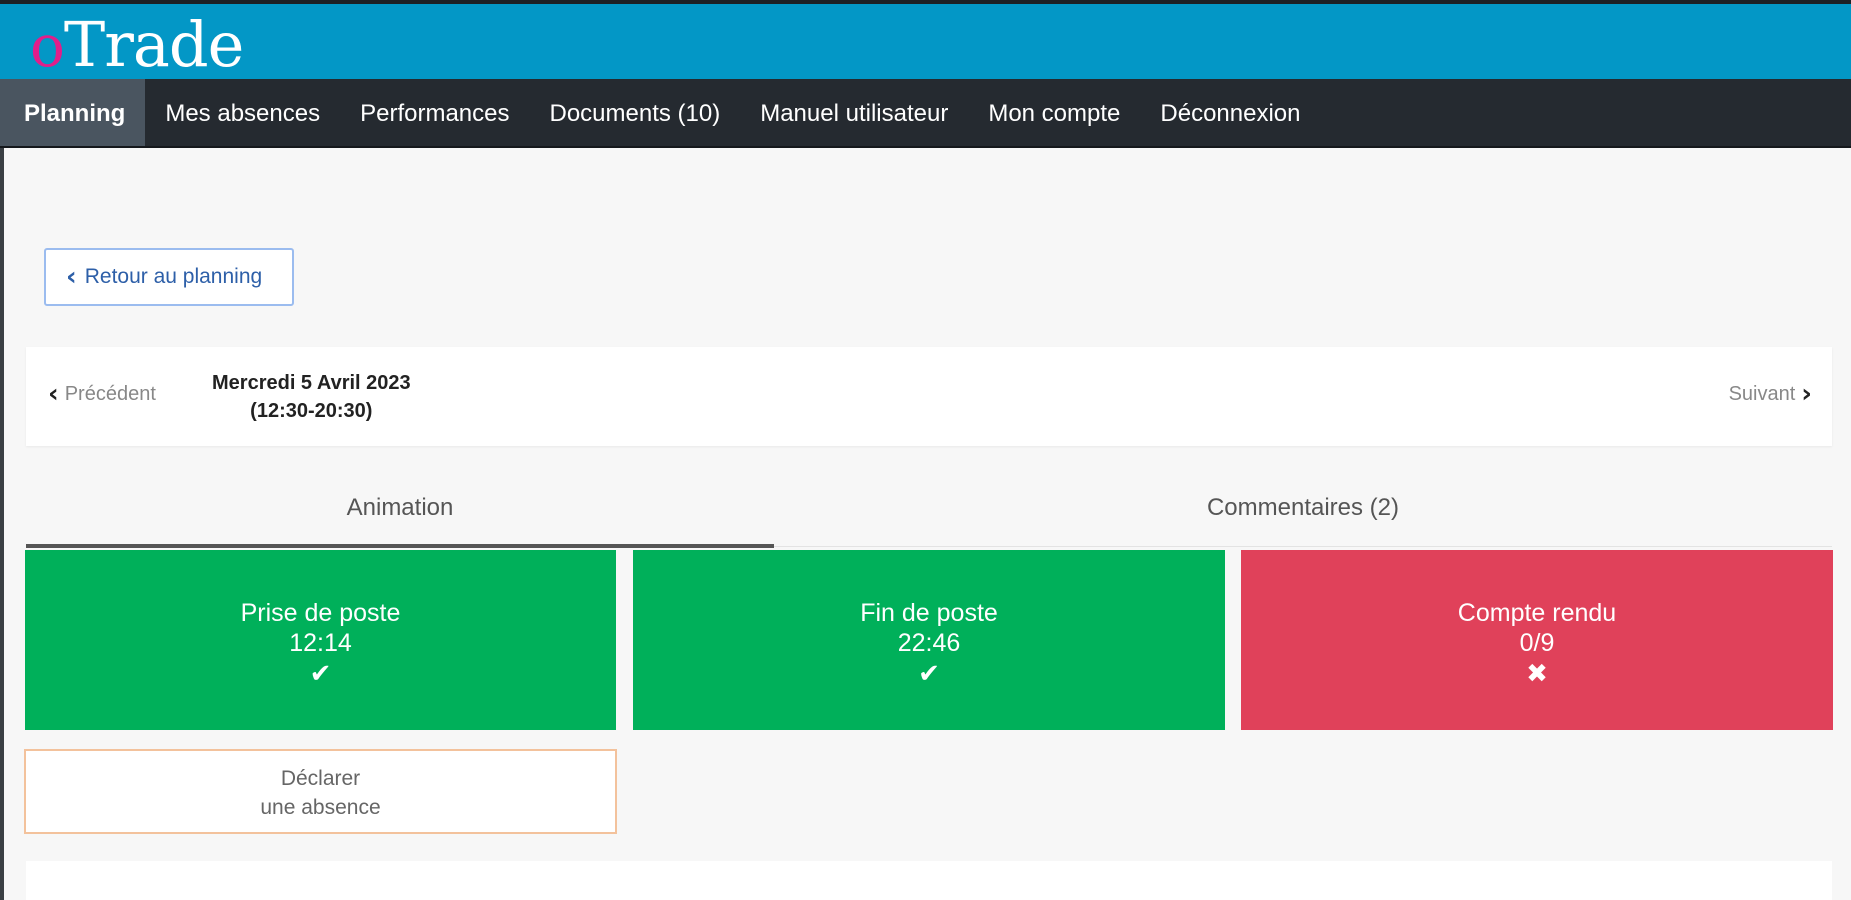 The width and height of the screenshot is (1851, 900). Describe the element at coordinates (320, 613) in the screenshot. I see `tile-title: Prise de poste` at that location.